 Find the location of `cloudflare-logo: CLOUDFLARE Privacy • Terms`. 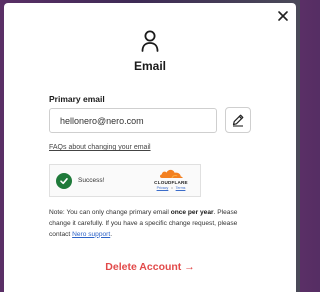

cloudflare-logo: CLOUDFLARE Privacy • Terms is located at coordinates (171, 181).